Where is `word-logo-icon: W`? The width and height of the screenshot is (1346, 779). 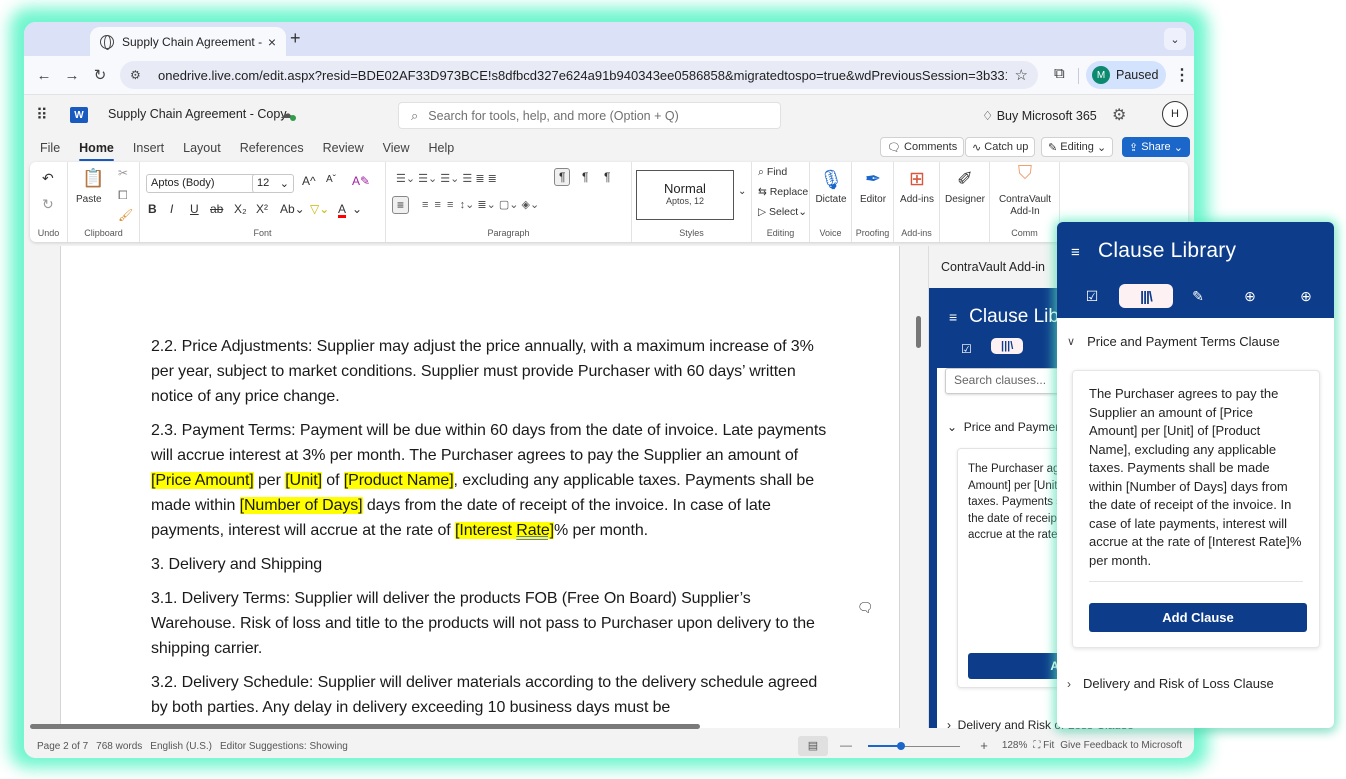
word-logo-icon: W is located at coordinates (79, 115).